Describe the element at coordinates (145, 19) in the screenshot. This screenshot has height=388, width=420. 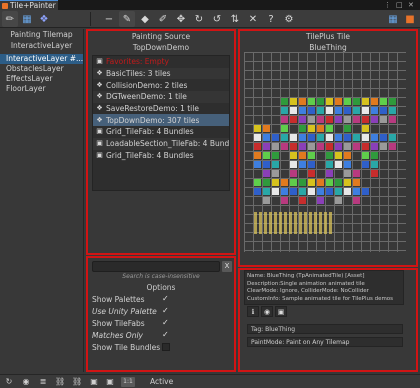
I see `erase-tool-button: ◆` at that location.